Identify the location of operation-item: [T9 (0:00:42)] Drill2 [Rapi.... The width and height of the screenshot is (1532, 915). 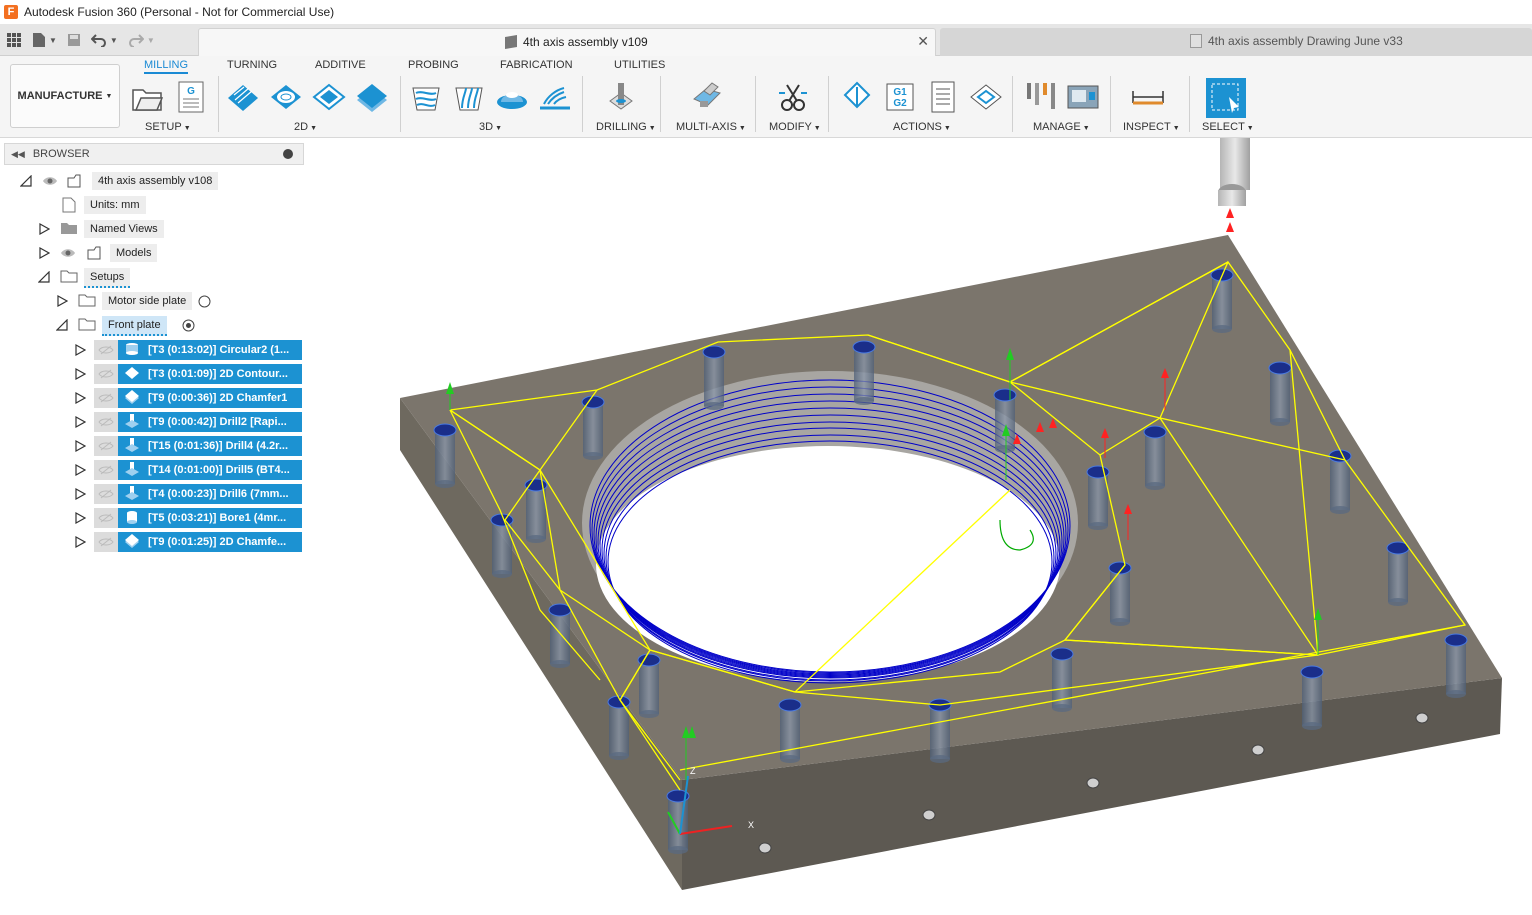
(198, 422).